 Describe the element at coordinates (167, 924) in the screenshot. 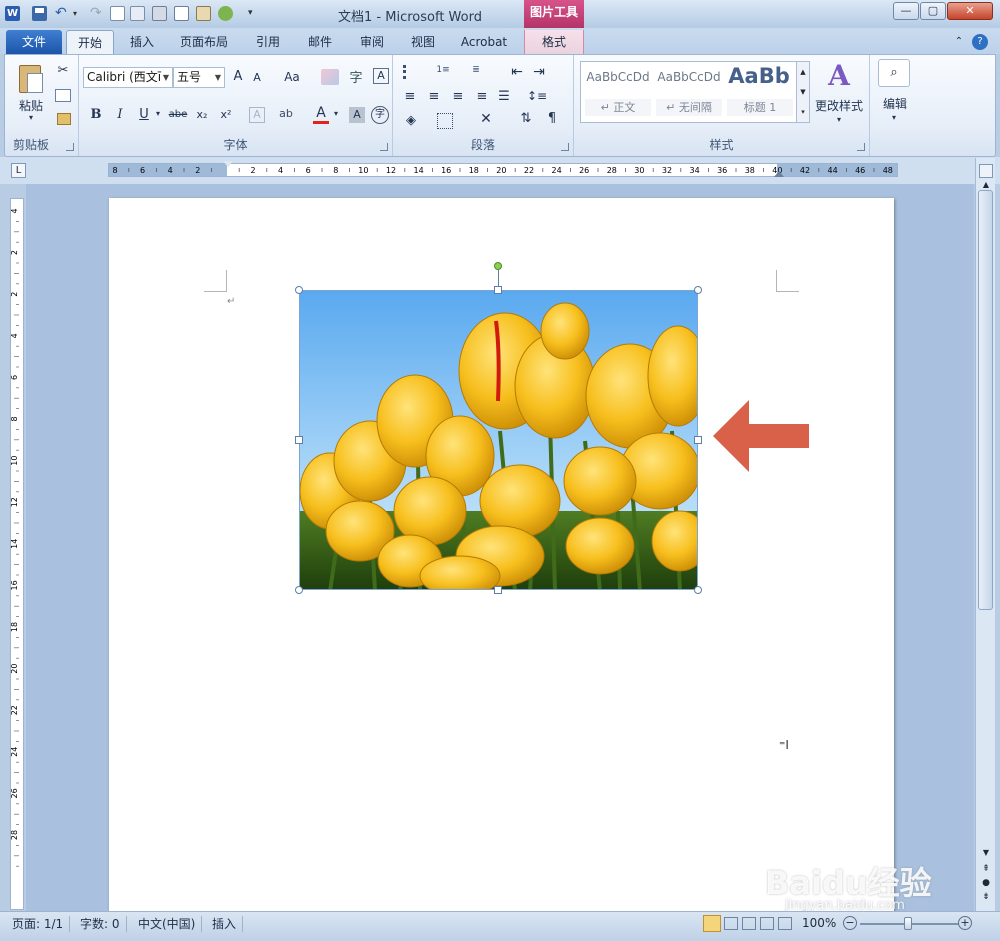

I see `status-language: 中文(中国)` at that location.